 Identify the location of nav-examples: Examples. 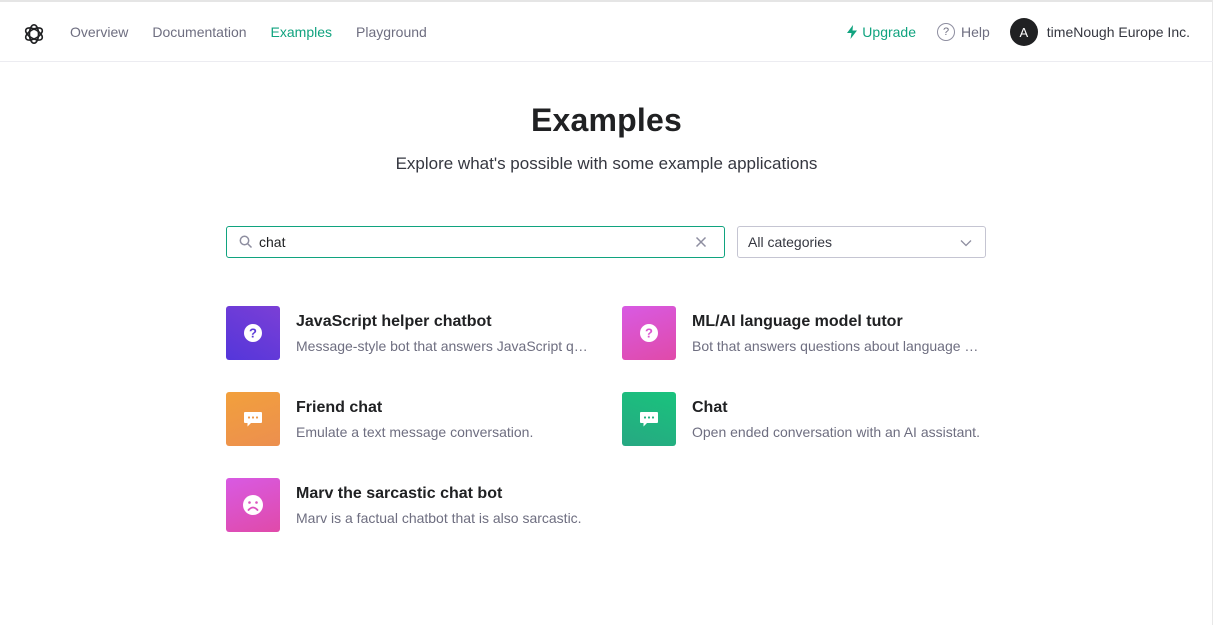
(301, 32).